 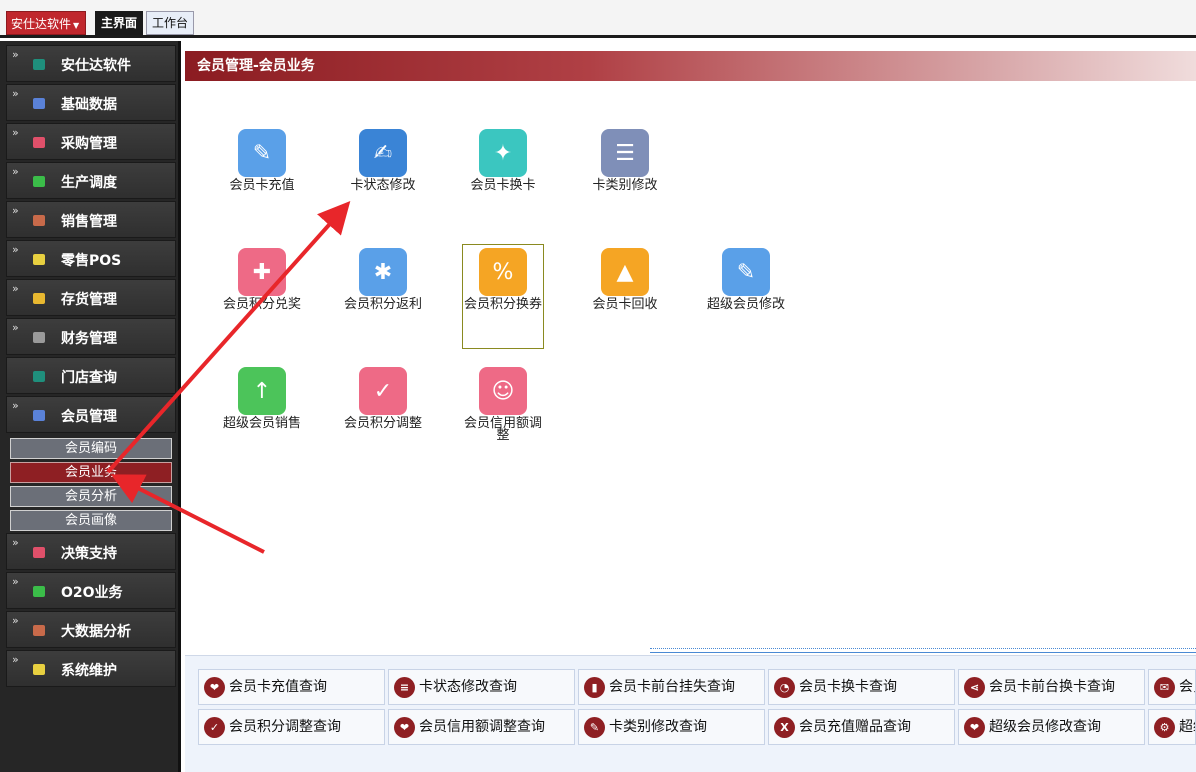 I want to click on database-icon: ⚙, so click(x=1164, y=727).